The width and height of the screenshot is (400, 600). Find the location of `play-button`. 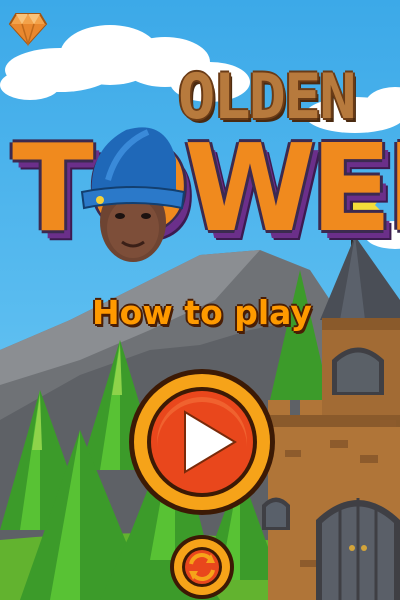

play-button is located at coordinates (202, 442).